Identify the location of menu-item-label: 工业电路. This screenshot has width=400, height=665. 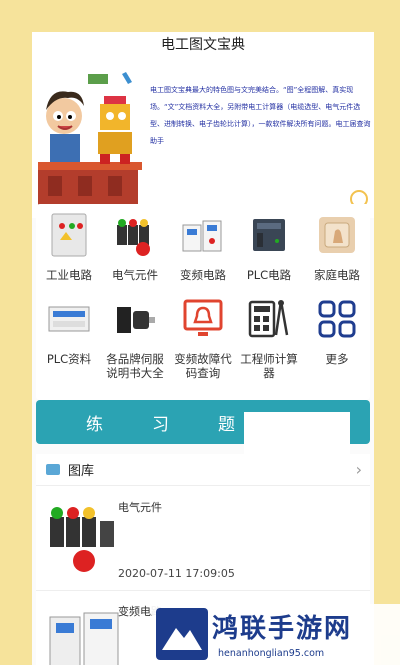
(69, 275).